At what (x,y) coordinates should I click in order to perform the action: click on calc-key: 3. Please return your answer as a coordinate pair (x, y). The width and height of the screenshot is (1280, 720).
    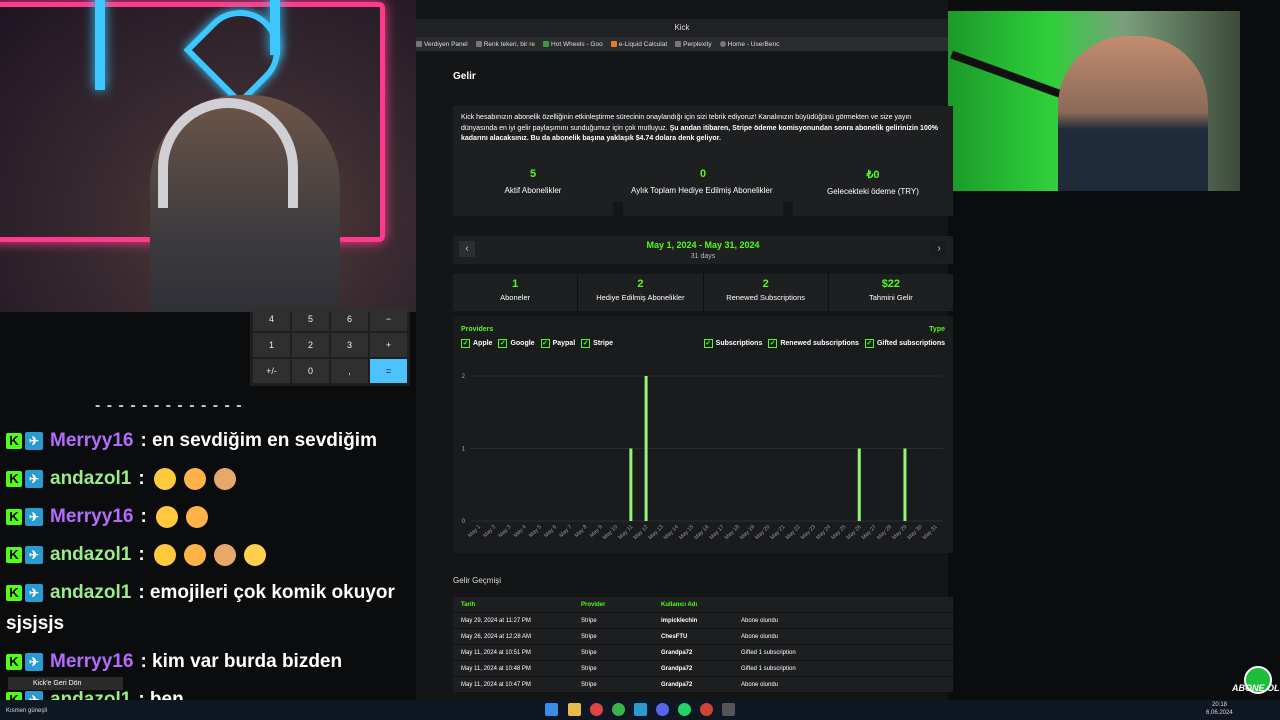
    Looking at the image, I should click on (349, 345).